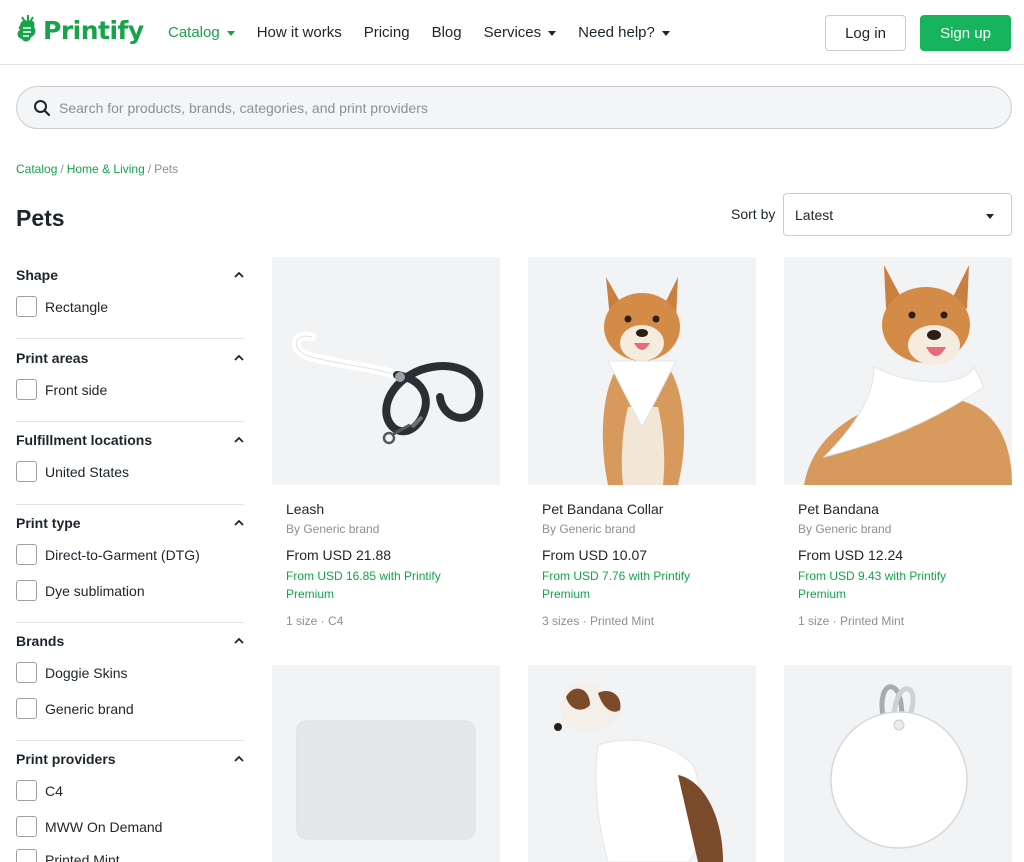  Describe the element at coordinates (39, 790) in the screenshot. I see `filter-option-c4: C4` at that location.